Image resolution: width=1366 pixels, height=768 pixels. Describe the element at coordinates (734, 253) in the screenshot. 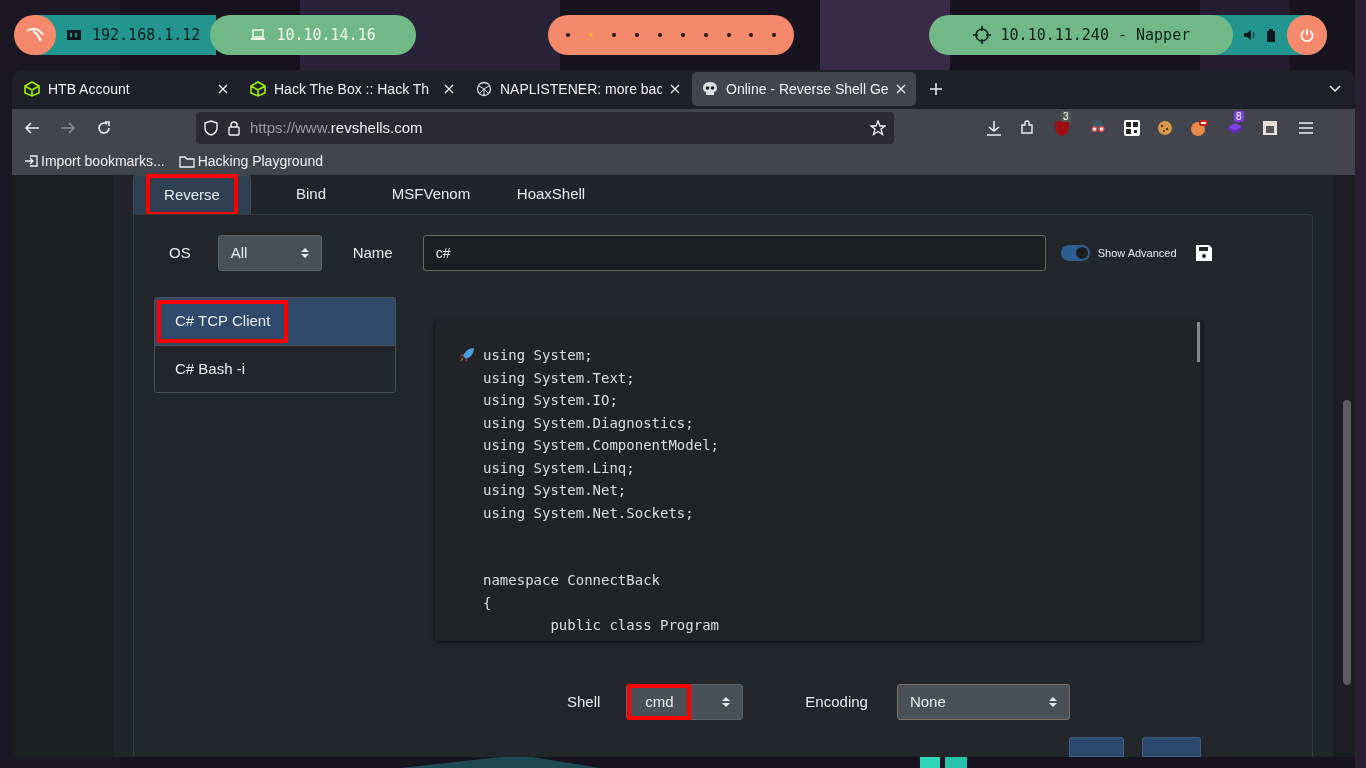

I see `name-input: c#` at that location.